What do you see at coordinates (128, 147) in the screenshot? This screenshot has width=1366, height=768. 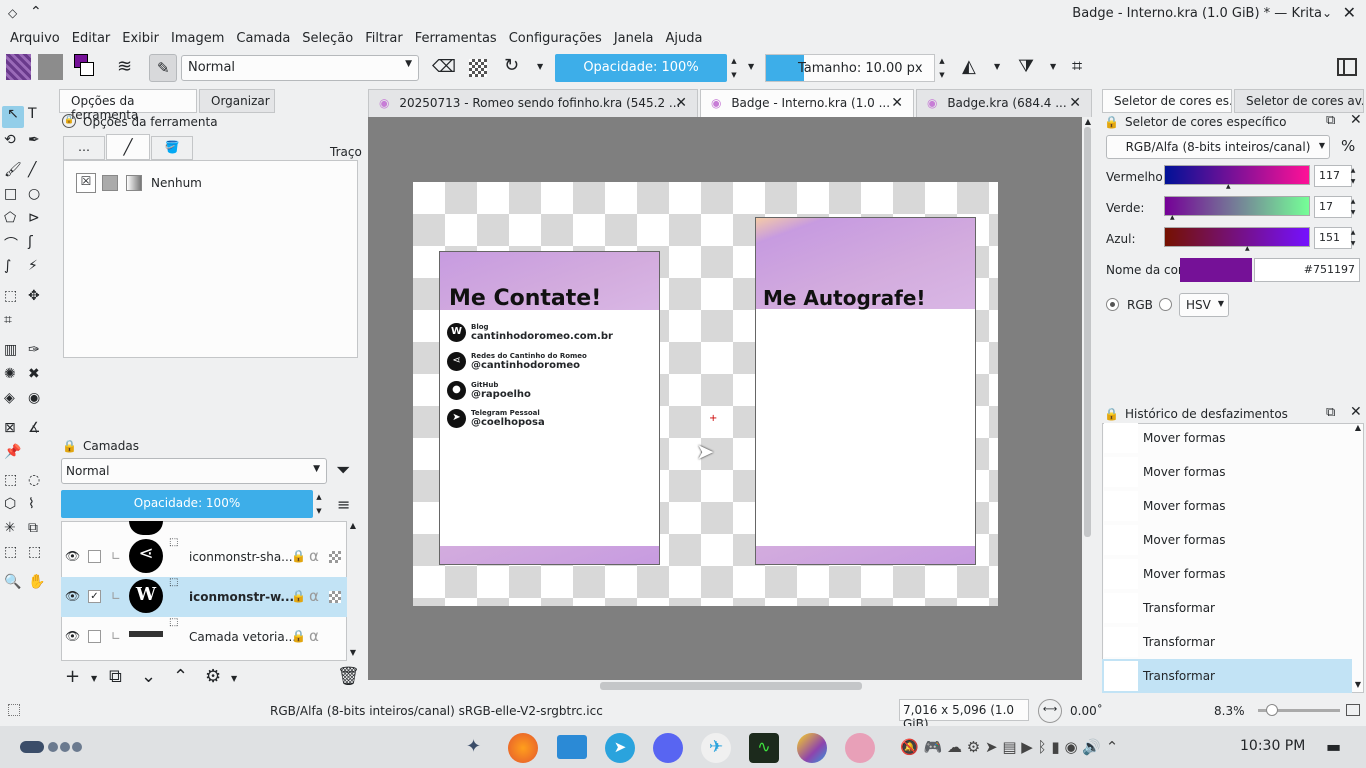 I see `tab-stroke-solid: ╱` at bounding box center [128, 147].